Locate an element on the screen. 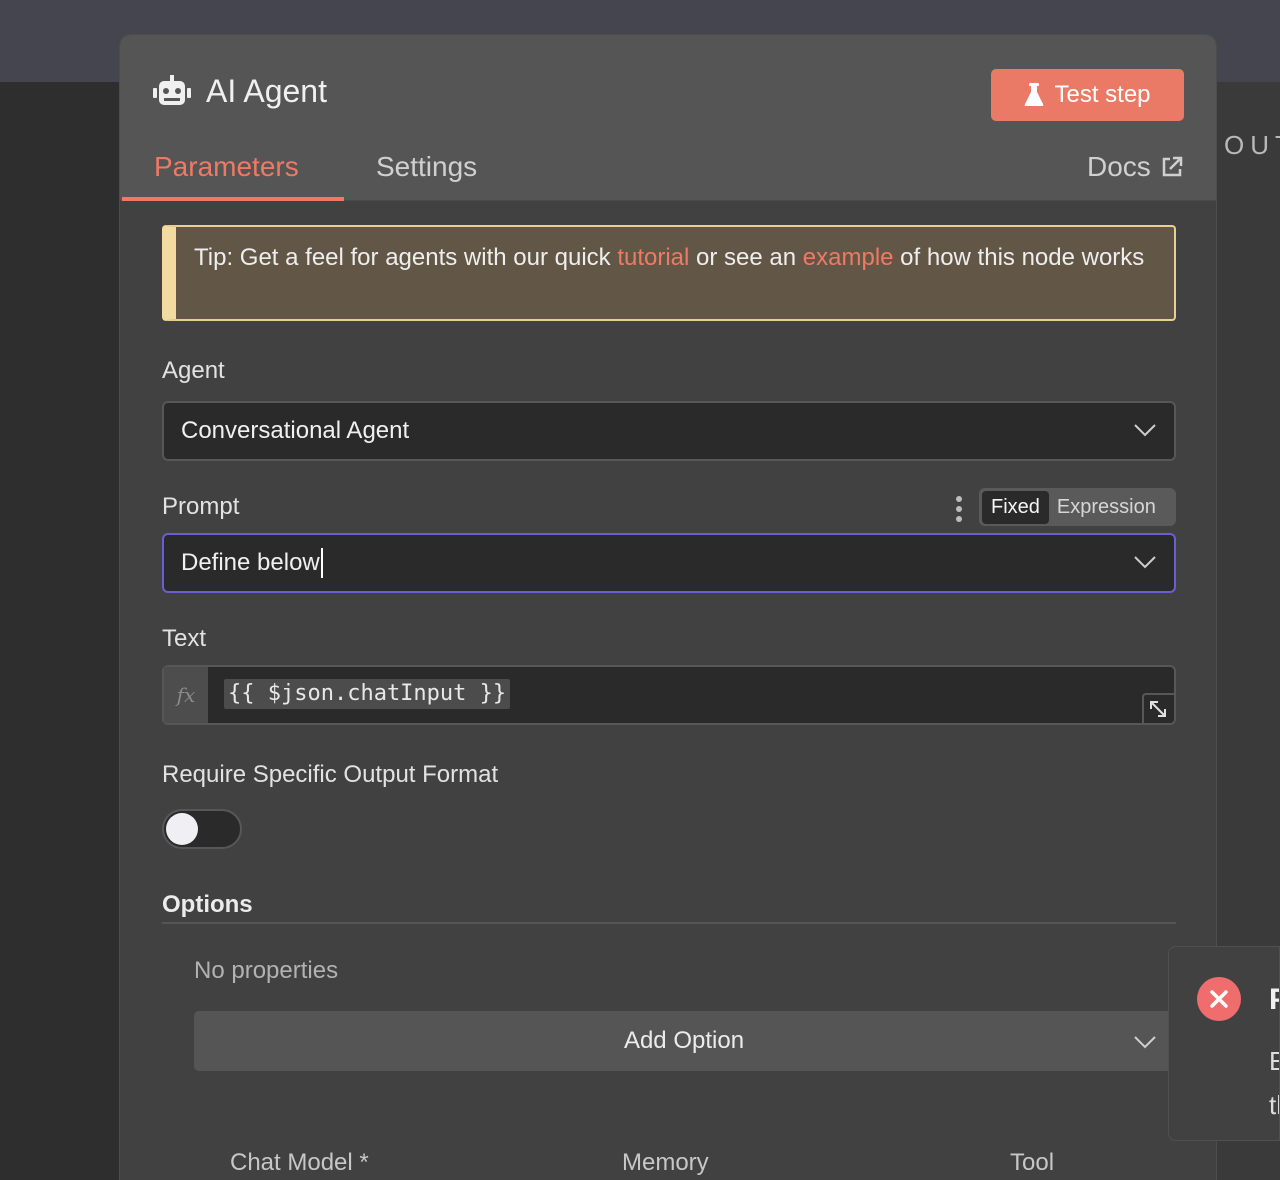 Image resolution: width=1280 pixels, height=1180 pixels. docs-label: Docs is located at coordinates (1119, 166).